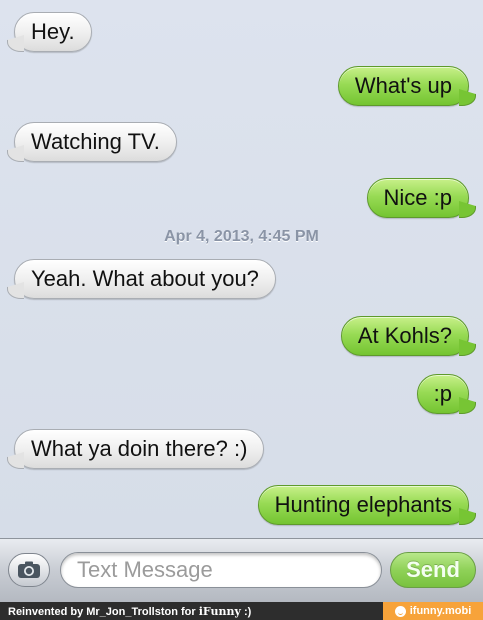 Image resolution: width=483 pixels, height=620 pixels. I want to click on outgoing-message-bubble: What's up, so click(403, 86).